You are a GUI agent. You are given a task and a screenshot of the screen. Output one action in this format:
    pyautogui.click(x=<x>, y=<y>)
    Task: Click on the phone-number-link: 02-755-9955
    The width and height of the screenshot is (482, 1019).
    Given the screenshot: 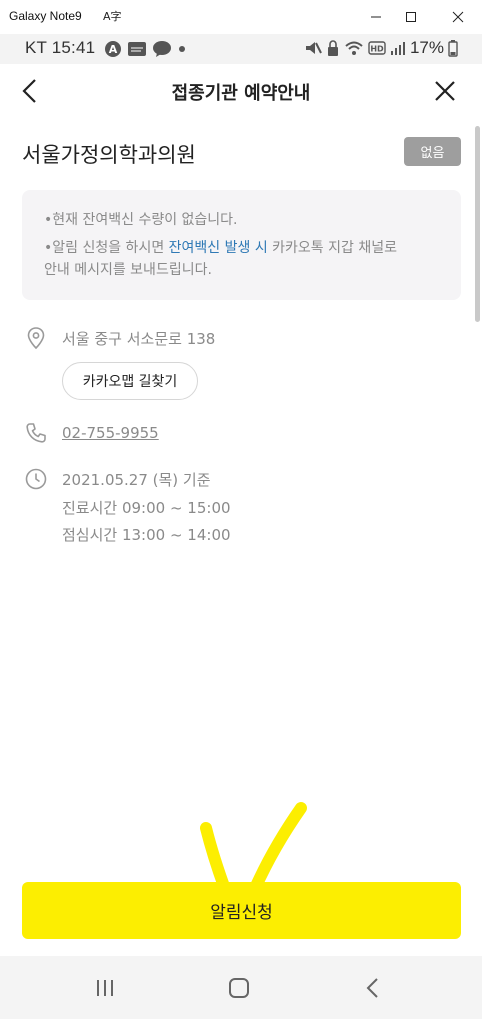 What is the action you would take?
    pyautogui.click(x=110, y=433)
    